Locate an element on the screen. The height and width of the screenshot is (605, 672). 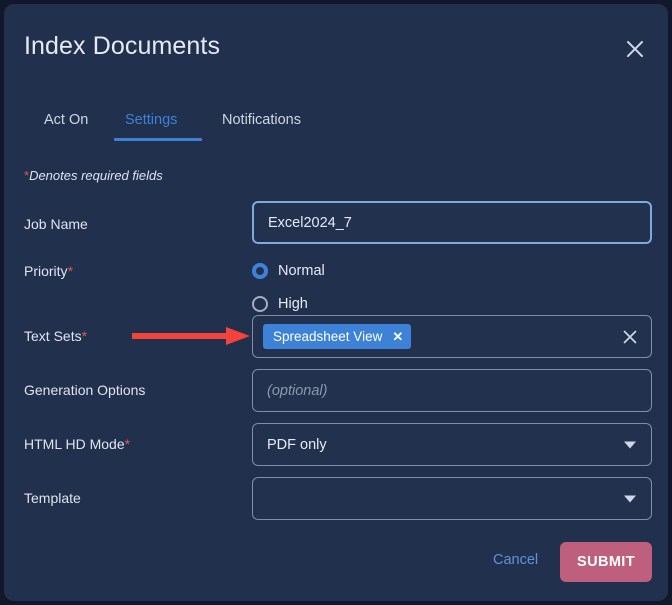
label-generation-options: Generation Options is located at coordinates (85, 390).